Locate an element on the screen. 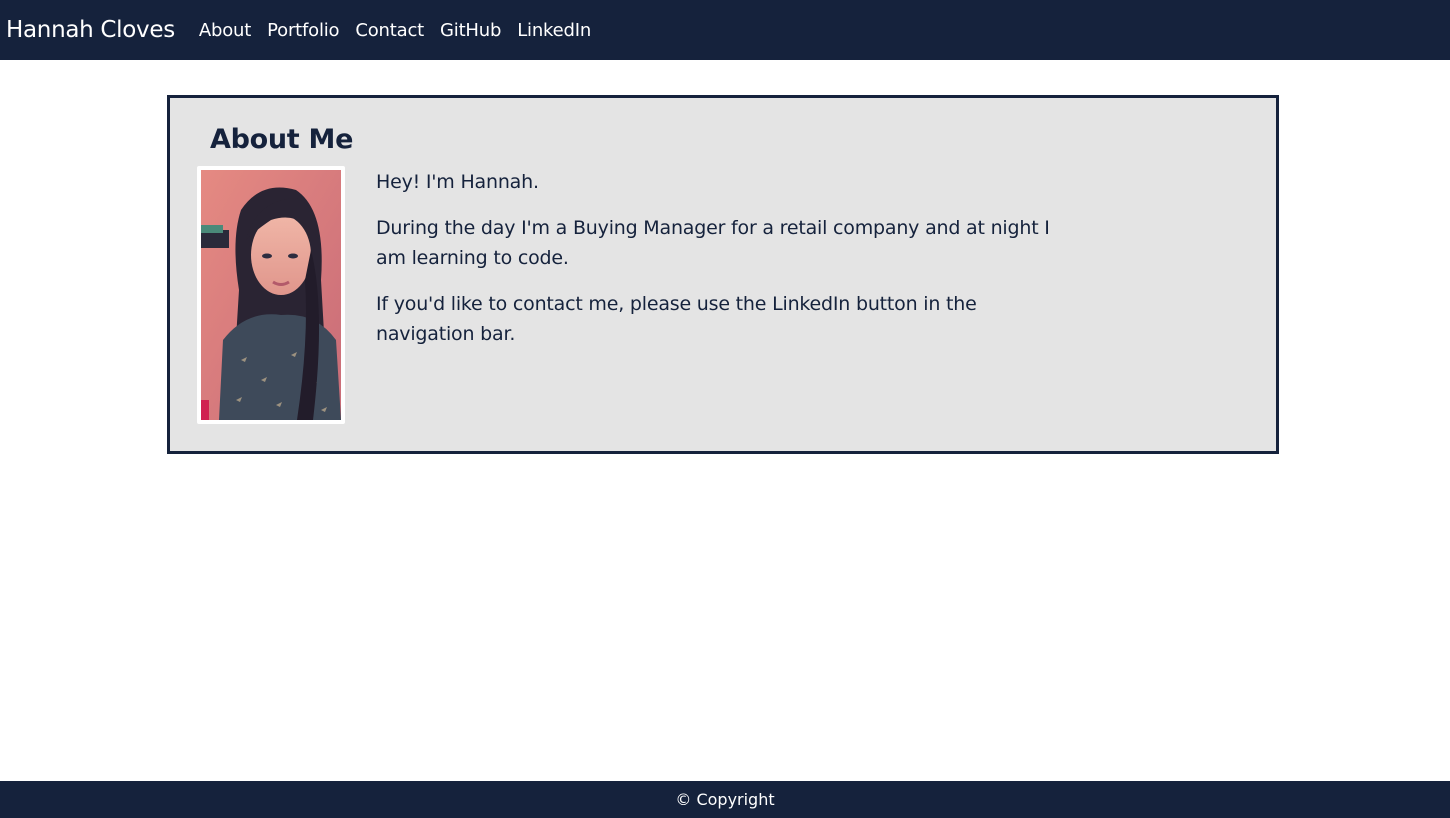  nav-link-github: GitHub is located at coordinates (470, 30).